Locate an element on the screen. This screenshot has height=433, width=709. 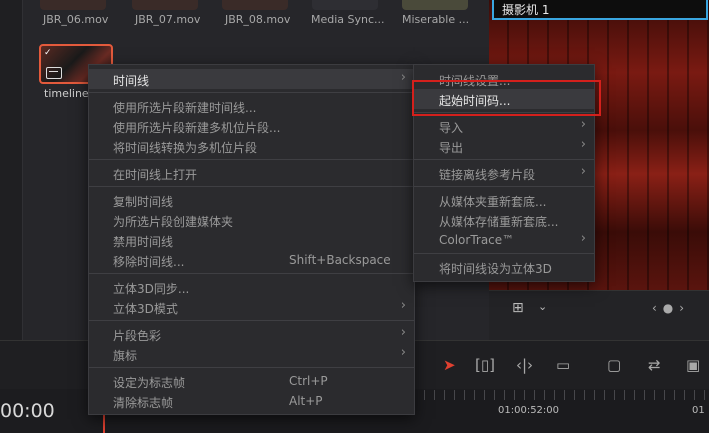
menu-item-label: 复制时间线 is located at coordinates (143, 202).